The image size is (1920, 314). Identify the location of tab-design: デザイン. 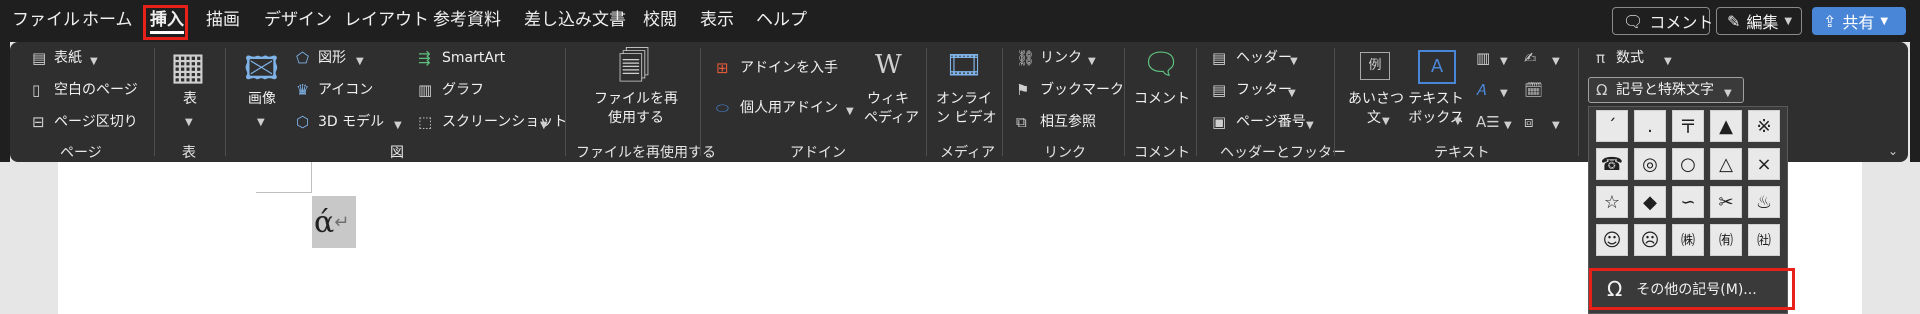
(298, 20).